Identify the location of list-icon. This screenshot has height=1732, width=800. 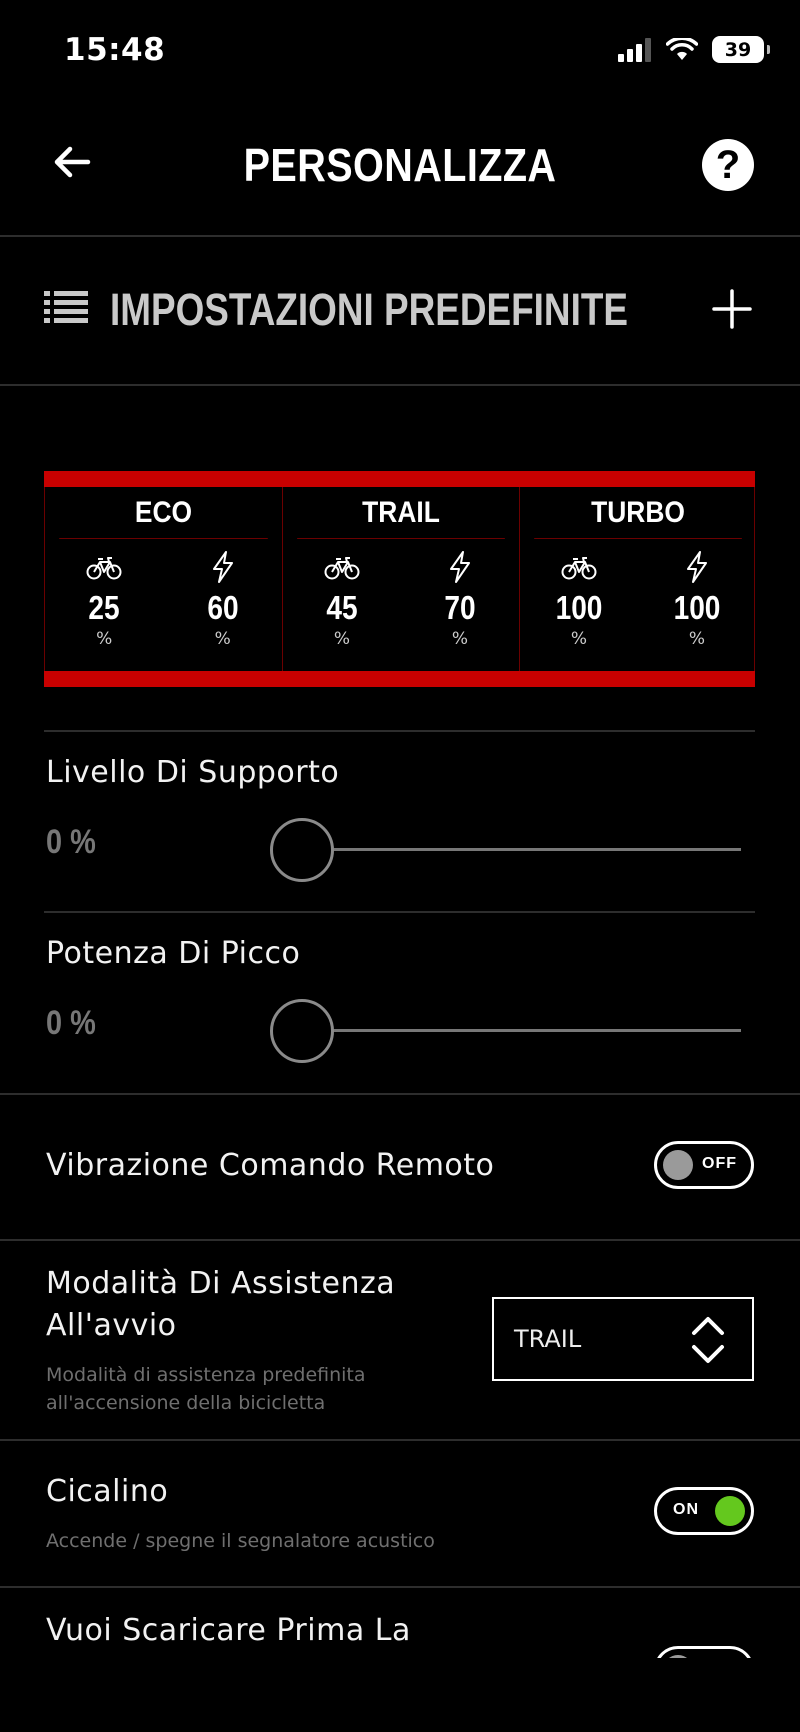
(66, 307).